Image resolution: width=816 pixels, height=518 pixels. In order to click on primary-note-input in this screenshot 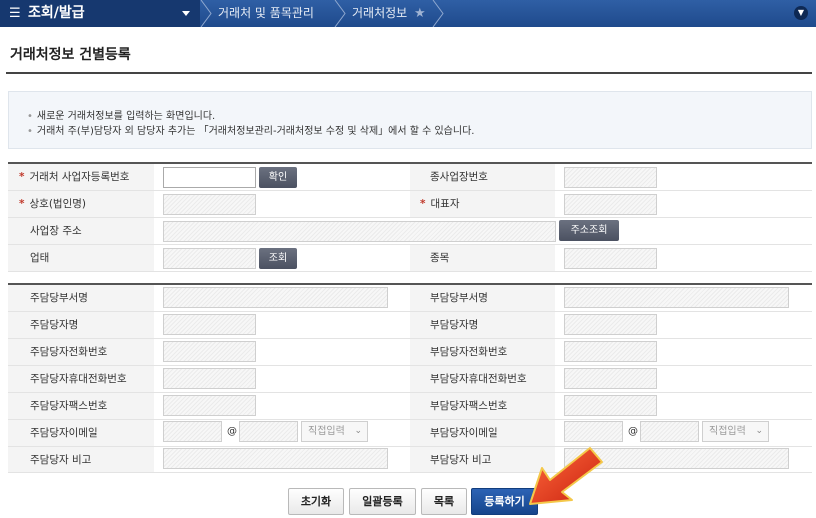, I will do `click(275, 458)`.